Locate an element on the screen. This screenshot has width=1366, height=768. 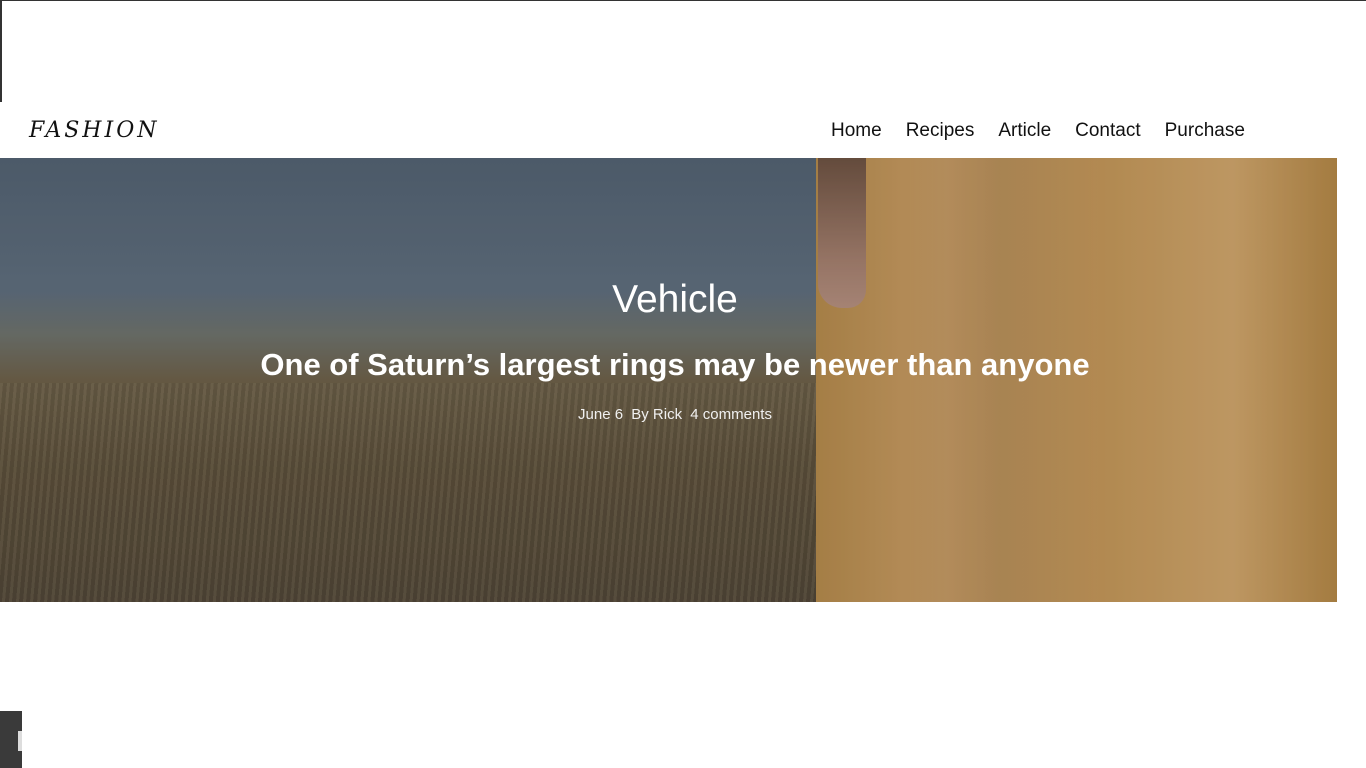
bottom-left-thumbnail is located at coordinates (11, 739).